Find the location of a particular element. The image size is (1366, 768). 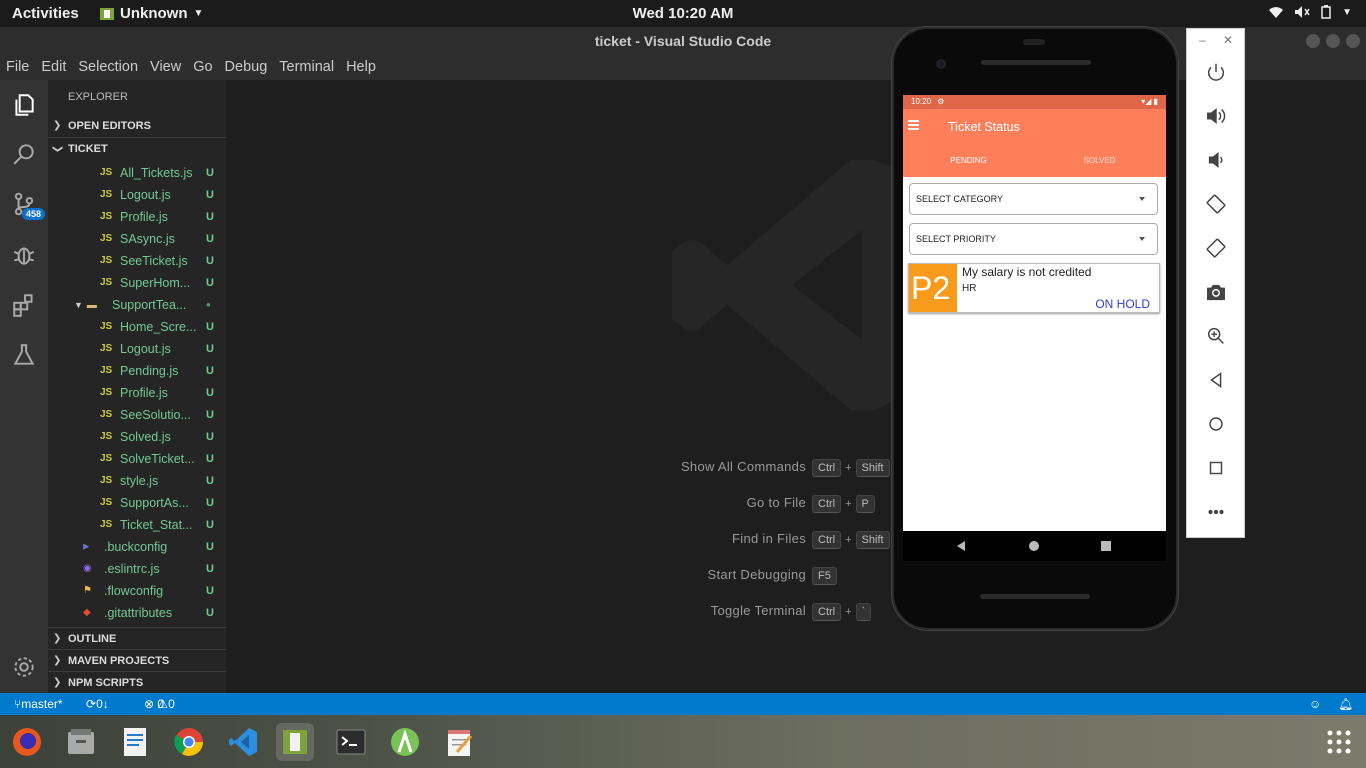

chevron-down-icon: ❯ is located at coordinates (58, 149).